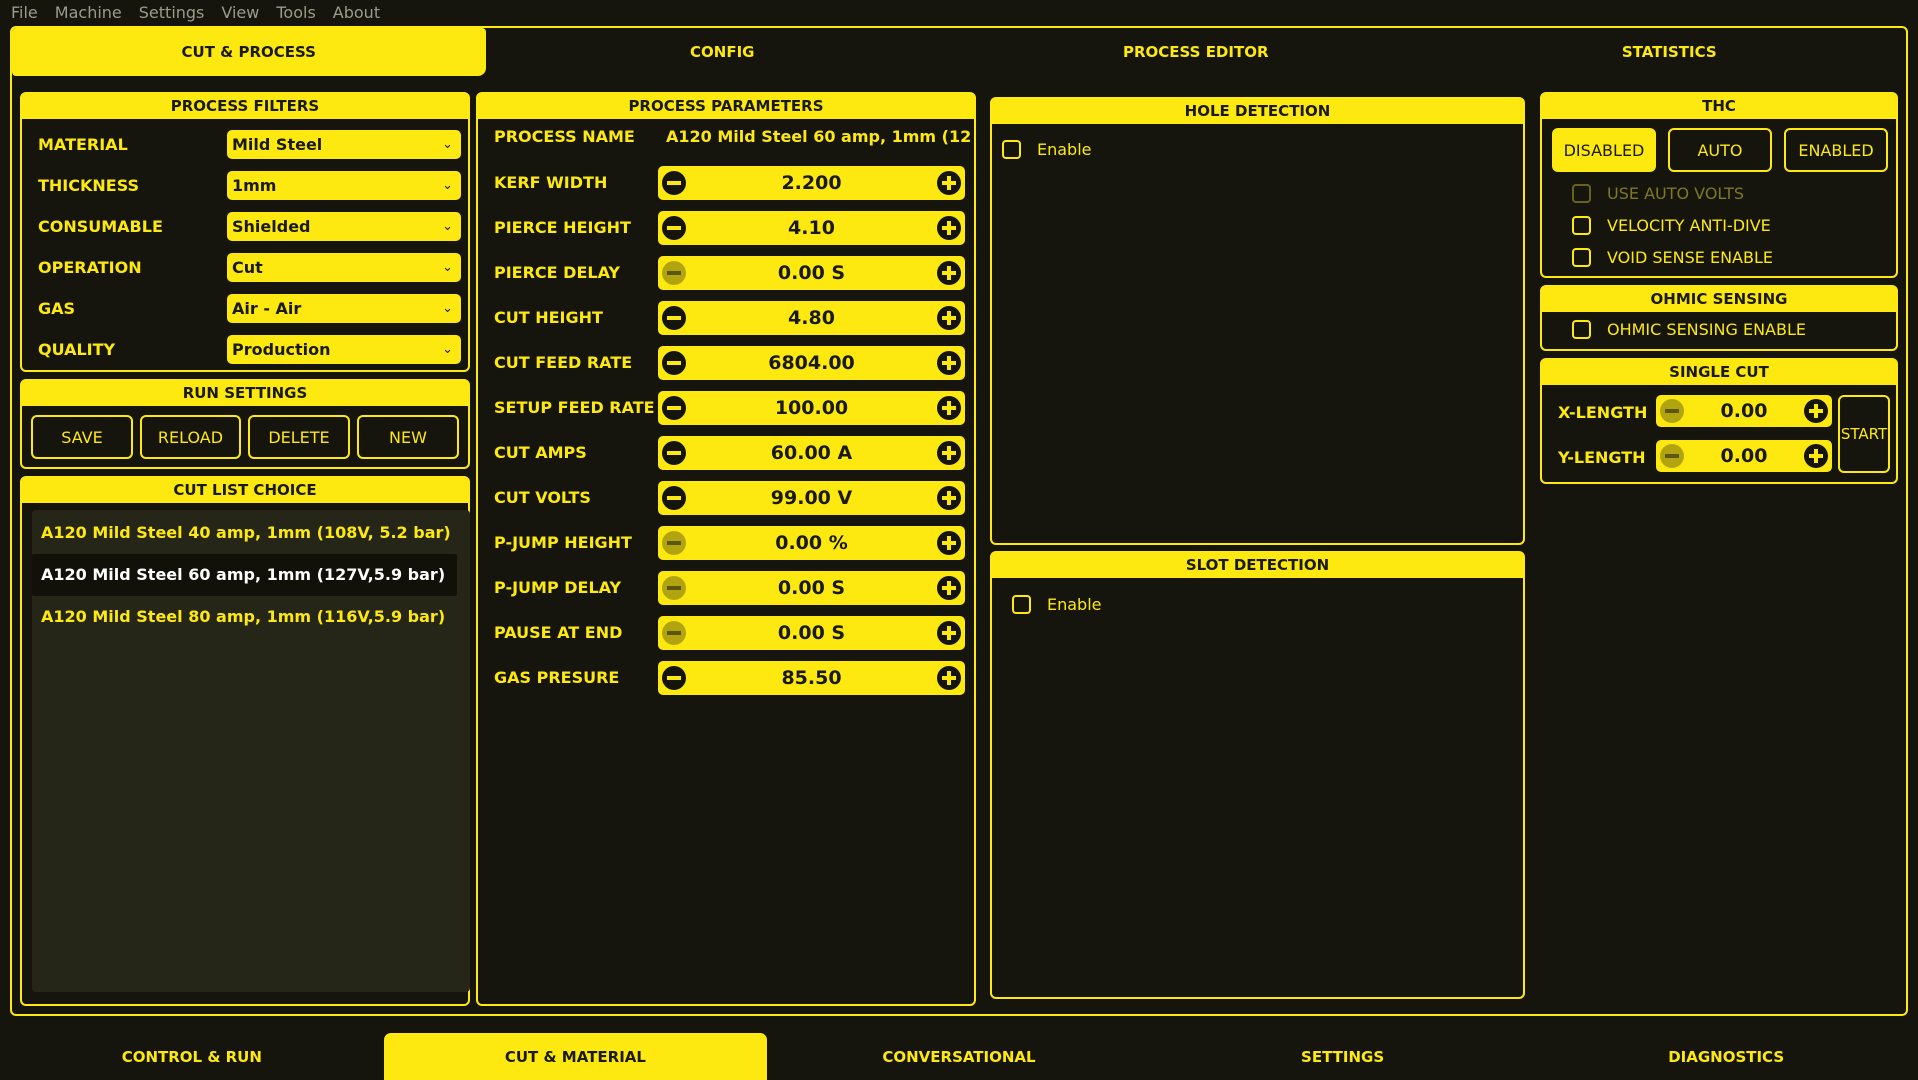  Describe the element at coordinates (1836, 150) in the screenshot. I see `thc-enabled-button: ENABLED` at that location.